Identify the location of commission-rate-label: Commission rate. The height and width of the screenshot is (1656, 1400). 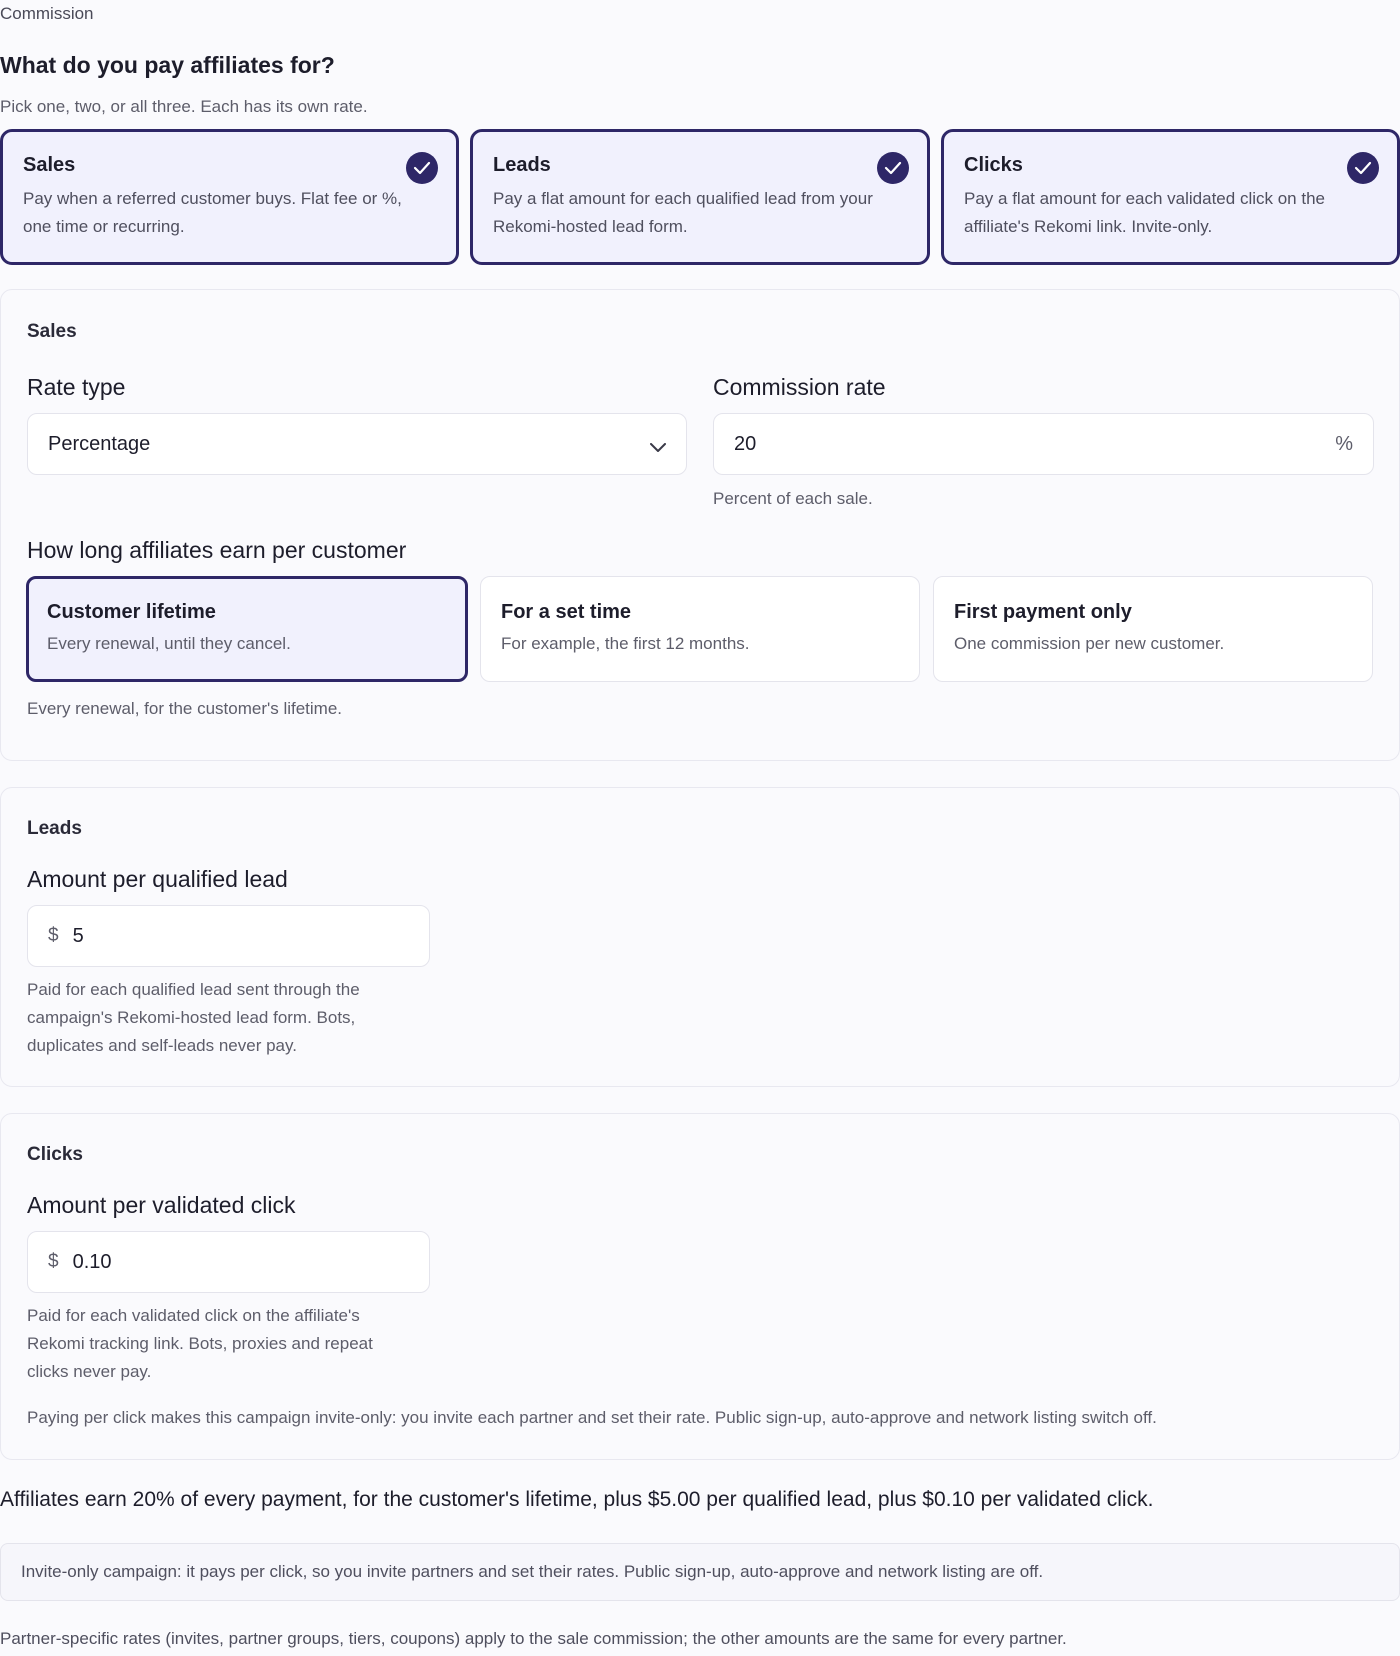
(799, 387).